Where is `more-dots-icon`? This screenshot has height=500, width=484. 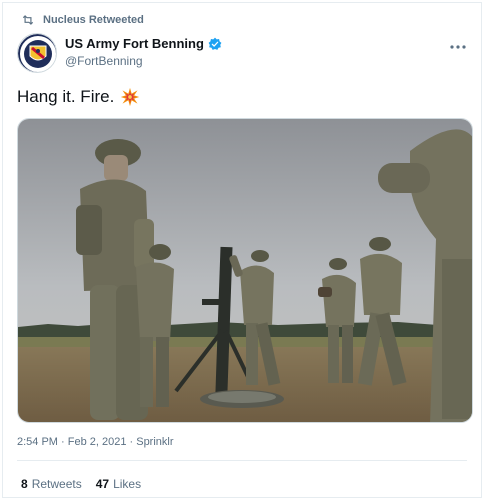
more-dots-icon is located at coordinates (458, 47).